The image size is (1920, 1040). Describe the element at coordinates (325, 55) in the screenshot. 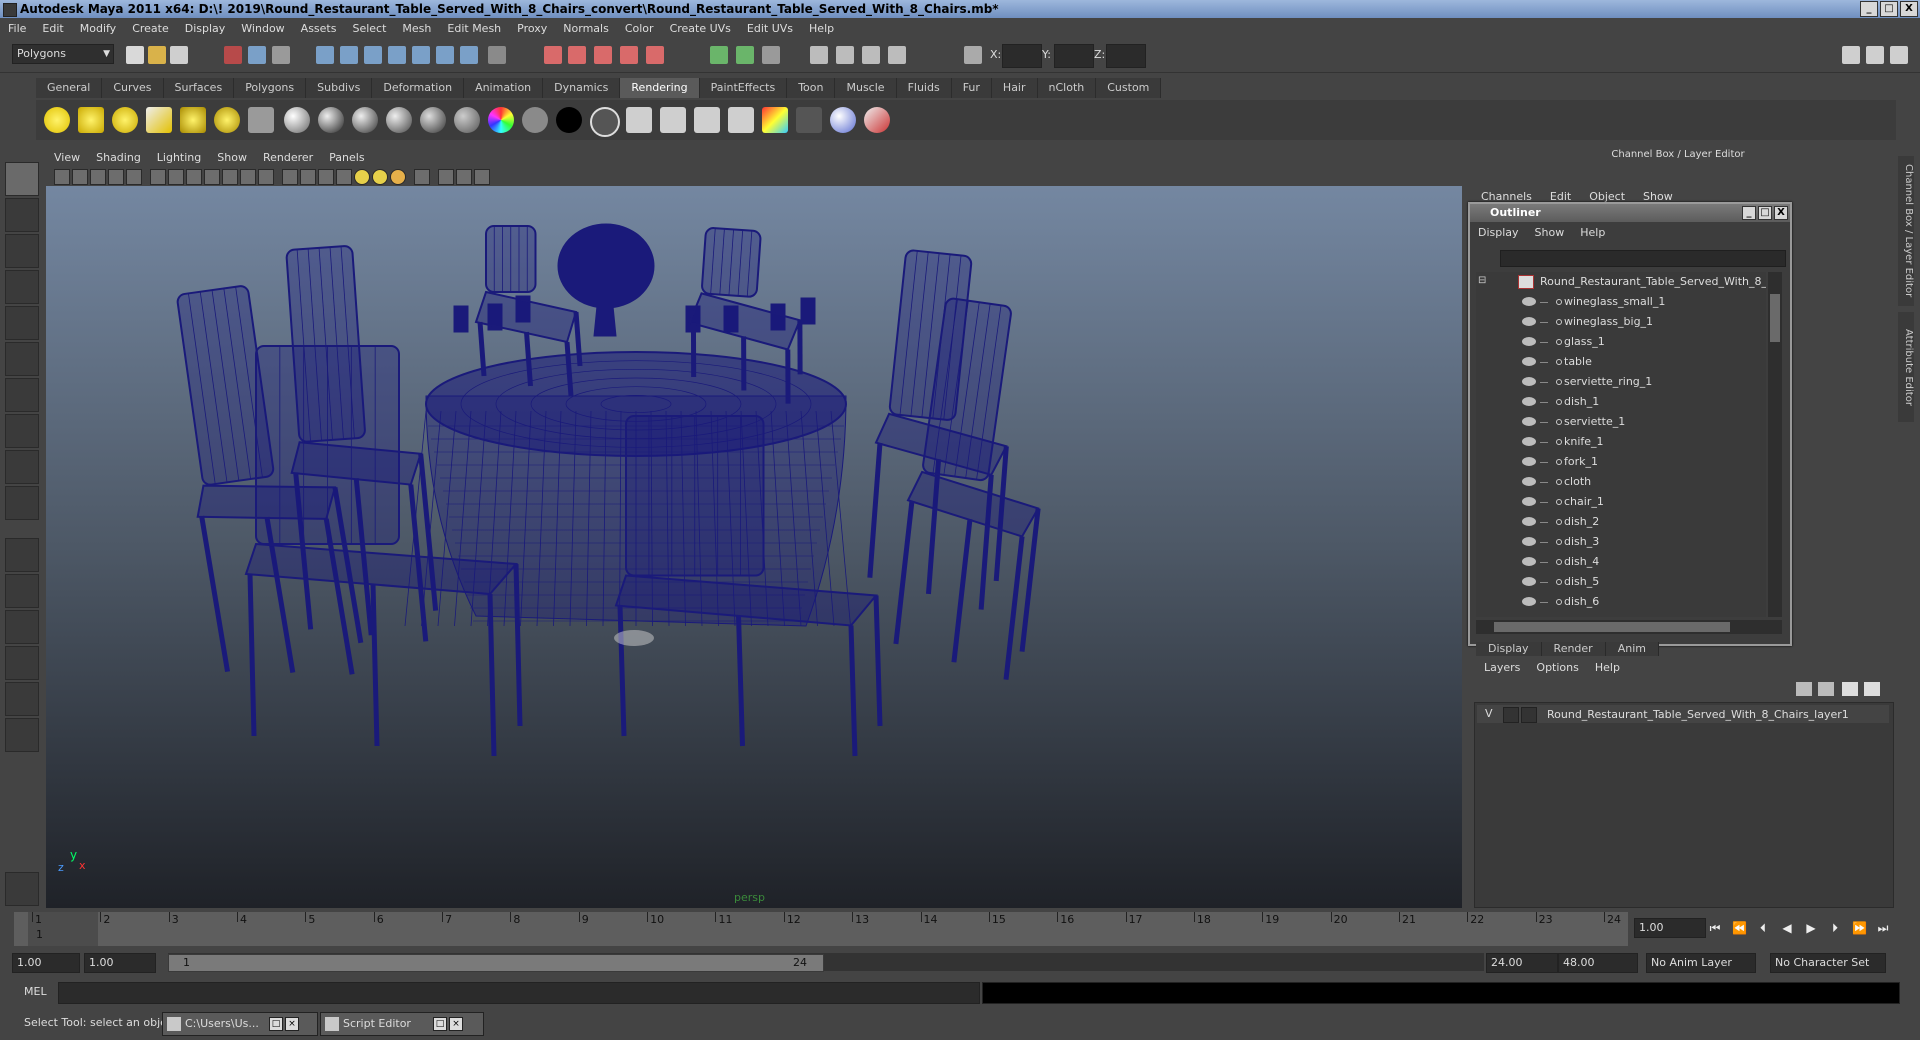

I see `snap-grid-icon` at that location.